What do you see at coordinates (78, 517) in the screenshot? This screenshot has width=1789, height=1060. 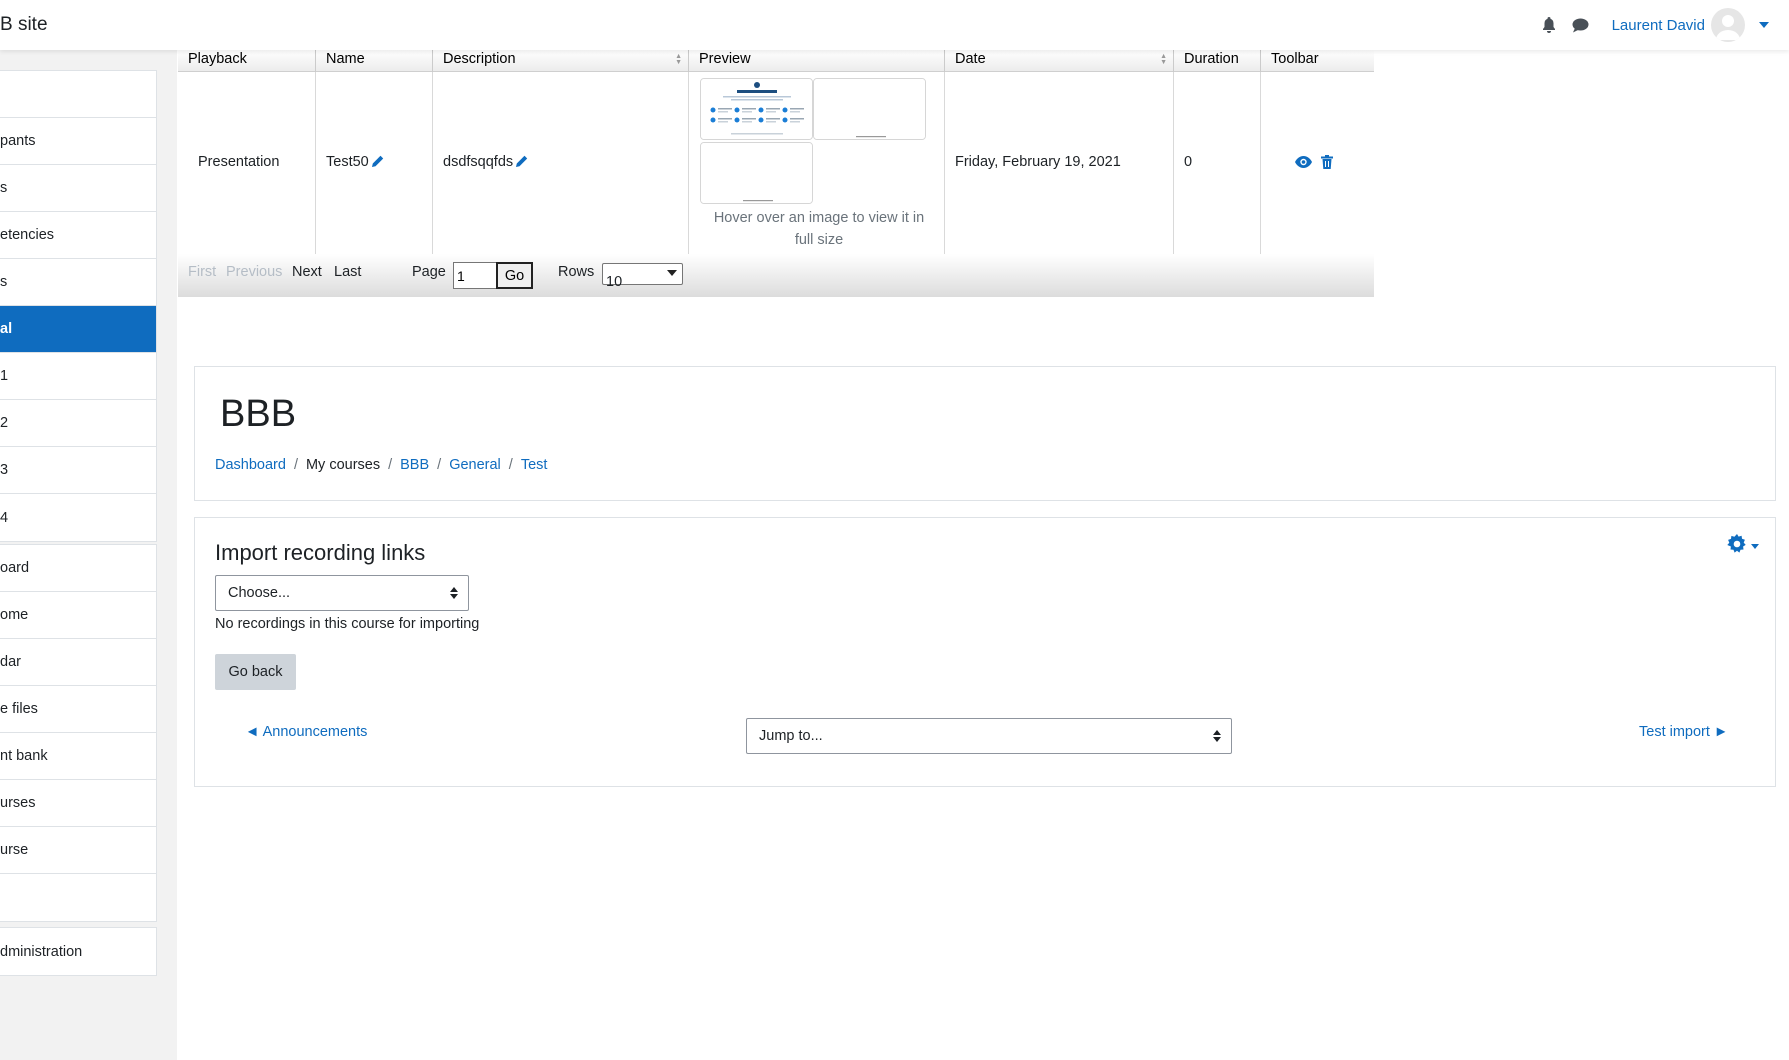 I see `sidebar-item: 4` at bounding box center [78, 517].